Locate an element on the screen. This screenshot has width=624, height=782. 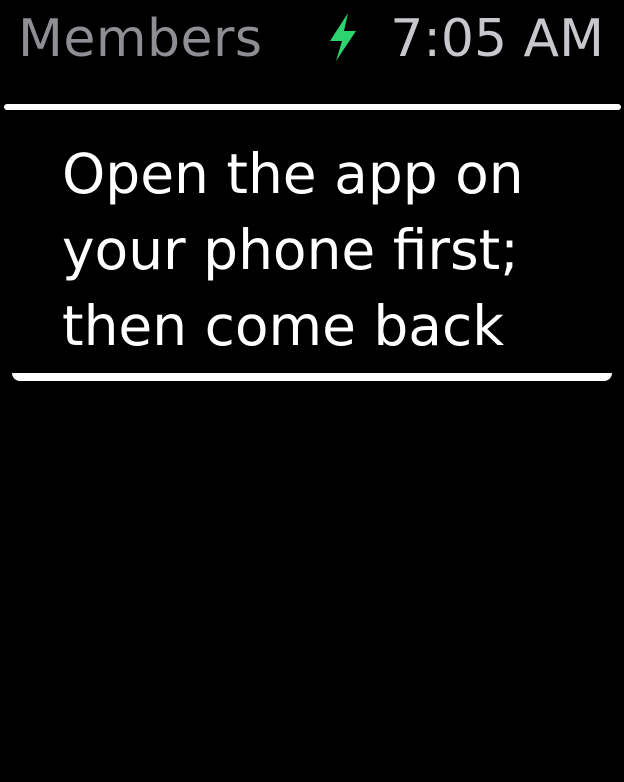
app-title: Members is located at coordinates (140, 39).